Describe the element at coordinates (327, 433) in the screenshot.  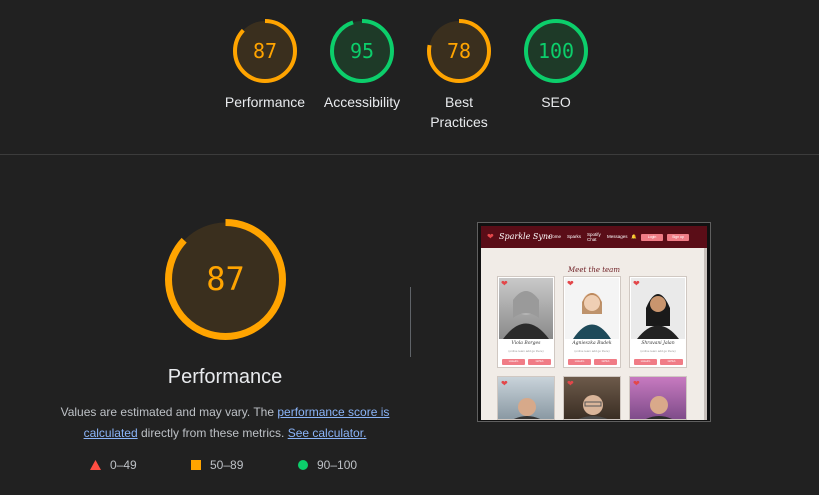
I see `see-calculator-link: See calculator.` at that location.